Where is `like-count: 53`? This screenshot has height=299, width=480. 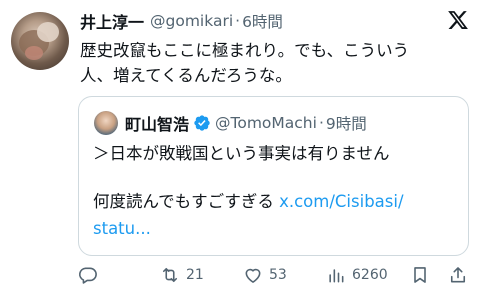
like-count: 53 is located at coordinates (278, 275).